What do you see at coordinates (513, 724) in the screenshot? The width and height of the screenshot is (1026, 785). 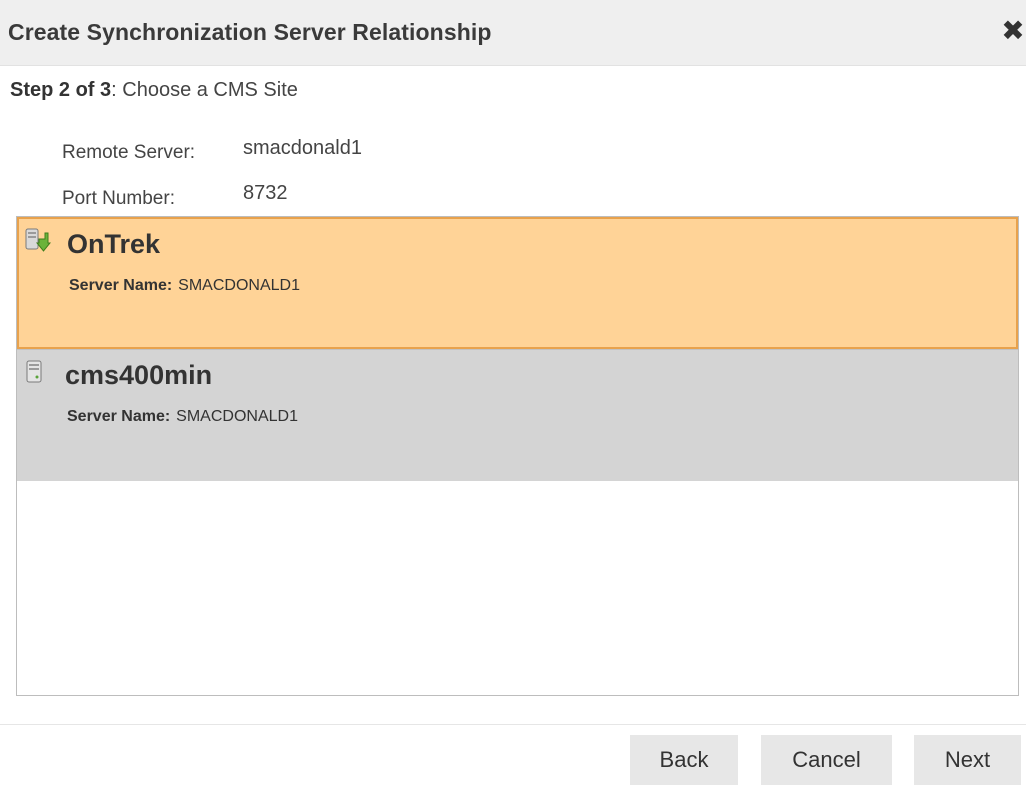 I see `footer-divider` at bounding box center [513, 724].